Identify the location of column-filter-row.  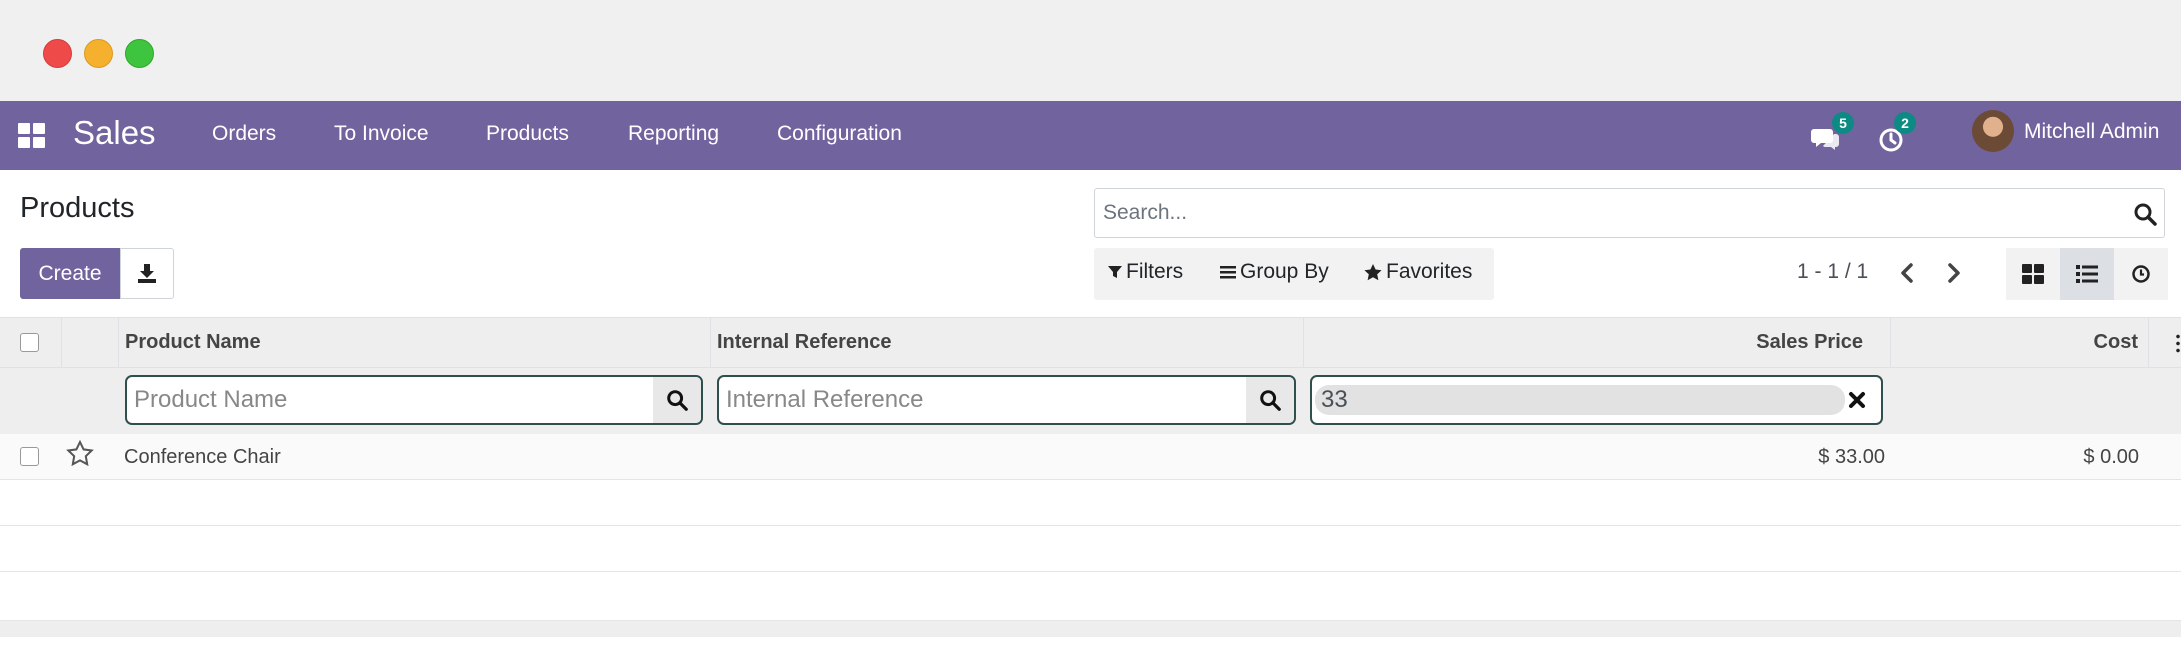
(1090, 401).